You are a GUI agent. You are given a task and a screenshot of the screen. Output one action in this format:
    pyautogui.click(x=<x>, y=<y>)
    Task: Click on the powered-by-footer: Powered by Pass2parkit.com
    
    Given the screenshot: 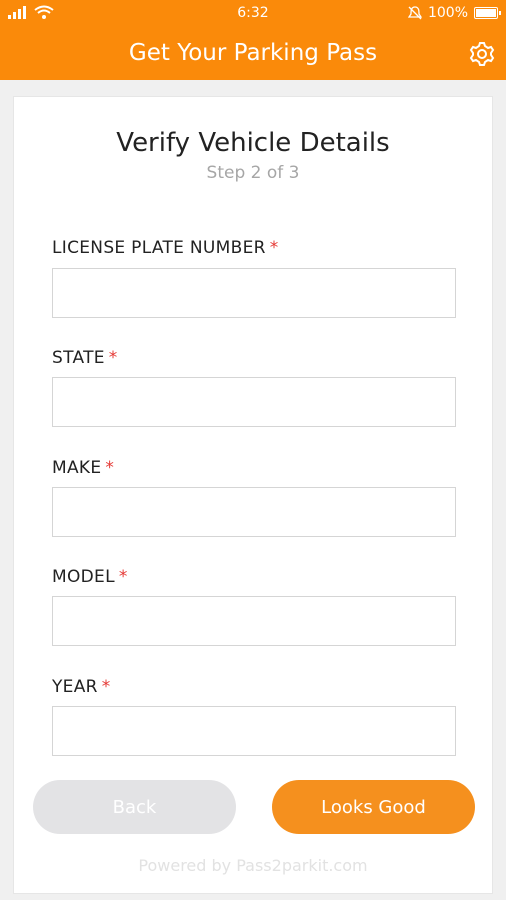 What is the action you would take?
    pyautogui.click(x=253, y=865)
    